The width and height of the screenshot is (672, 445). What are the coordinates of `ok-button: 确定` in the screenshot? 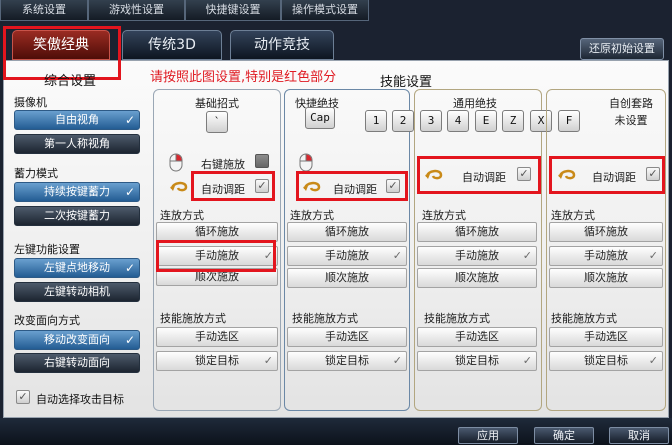 It's located at (564, 435).